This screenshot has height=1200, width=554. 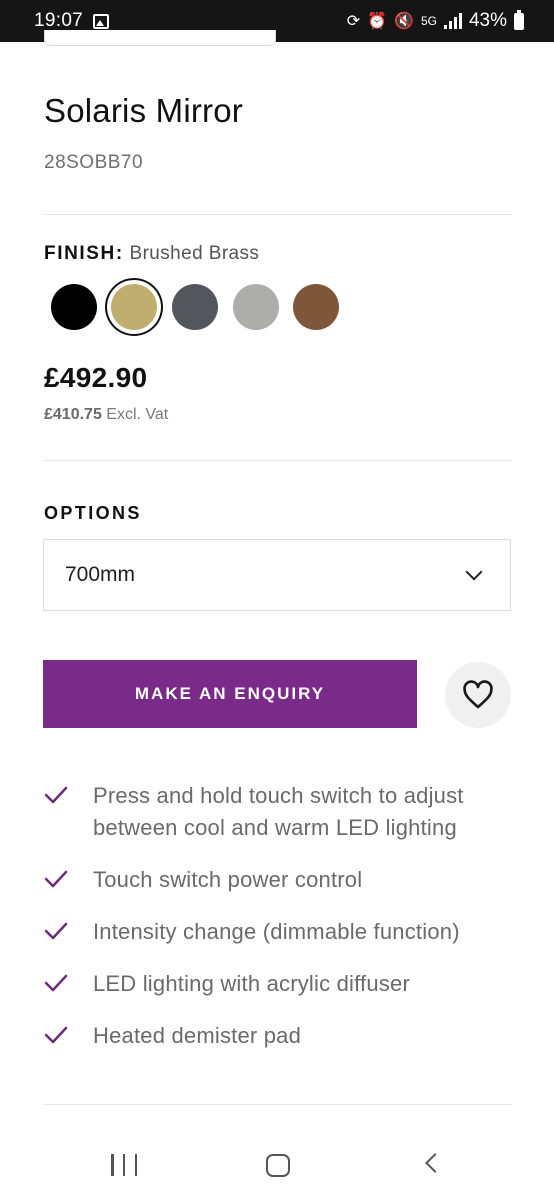 What do you see at coordinates (194, 253) in the screenshot?
I see `finish-selected: Brushed Brass` at bounding box center [194, 253].